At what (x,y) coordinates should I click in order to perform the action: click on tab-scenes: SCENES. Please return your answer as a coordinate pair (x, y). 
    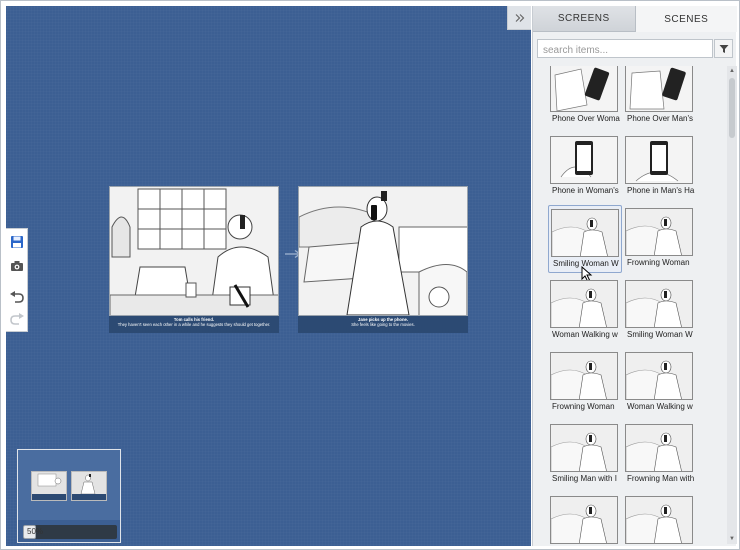
    Looking at the image, I should click on (686, 19).